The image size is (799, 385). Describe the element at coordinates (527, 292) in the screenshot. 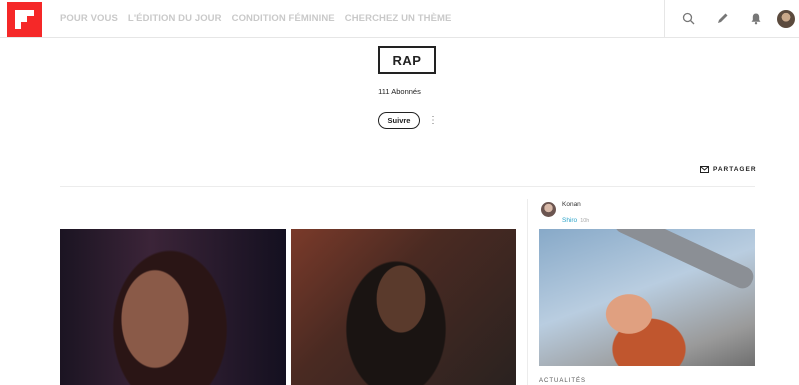

I see `column-divider` at that location.